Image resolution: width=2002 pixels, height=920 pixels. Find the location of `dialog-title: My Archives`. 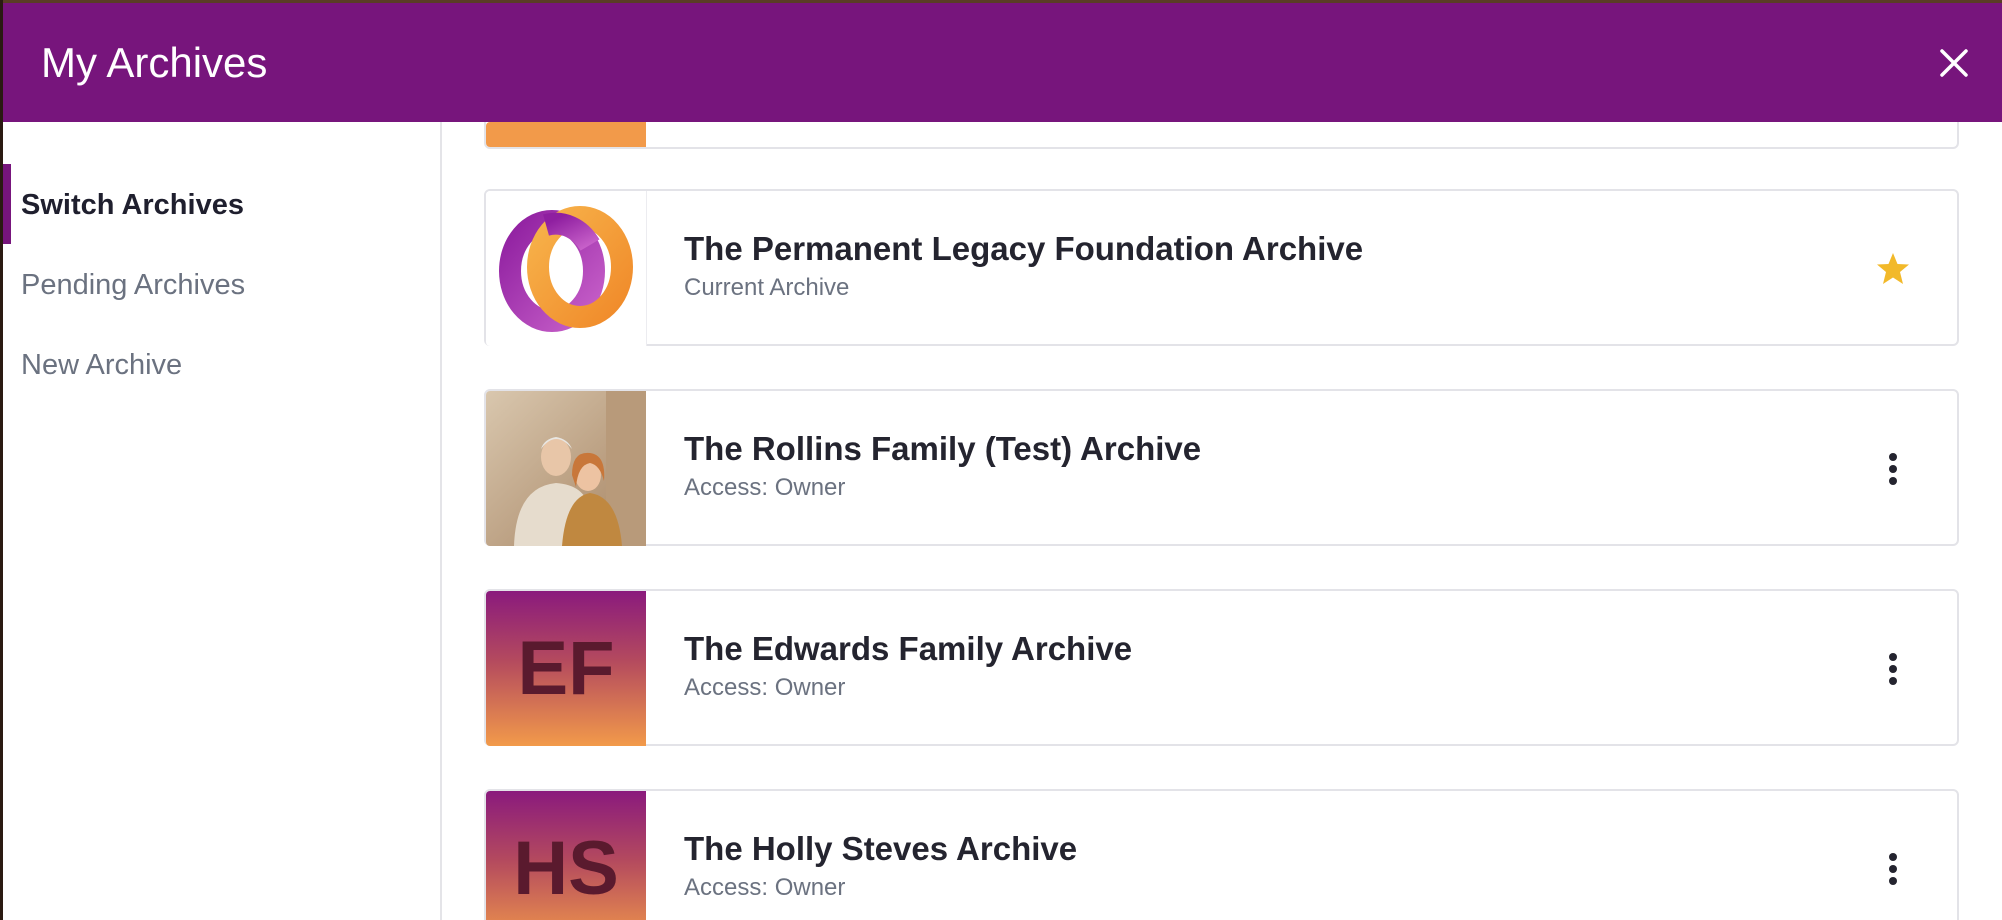

dialog-title: My Archives is located at coordinates (154, 62).